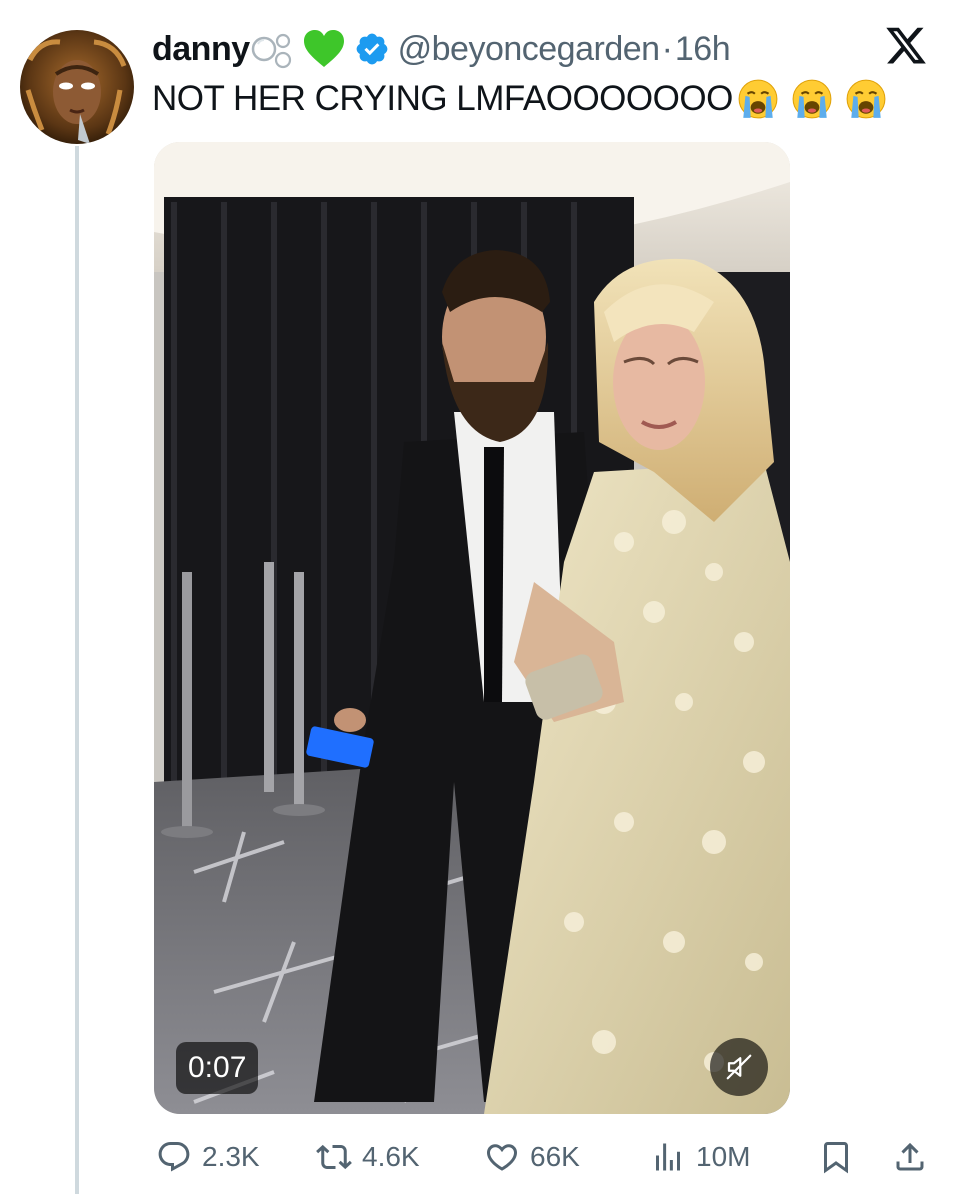  Describe the element at coordinates (201, 49) in the screenshot. I see `display-name: danny` at that location.